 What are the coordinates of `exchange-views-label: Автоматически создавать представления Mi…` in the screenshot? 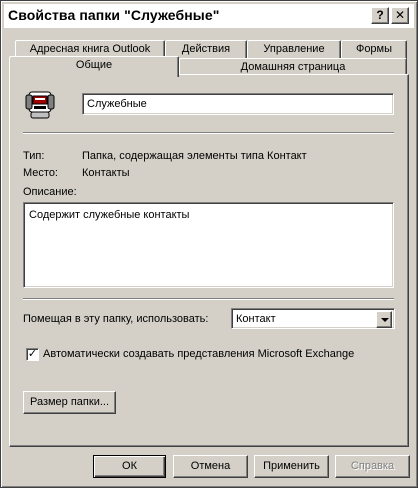 It's located at (199, 354).